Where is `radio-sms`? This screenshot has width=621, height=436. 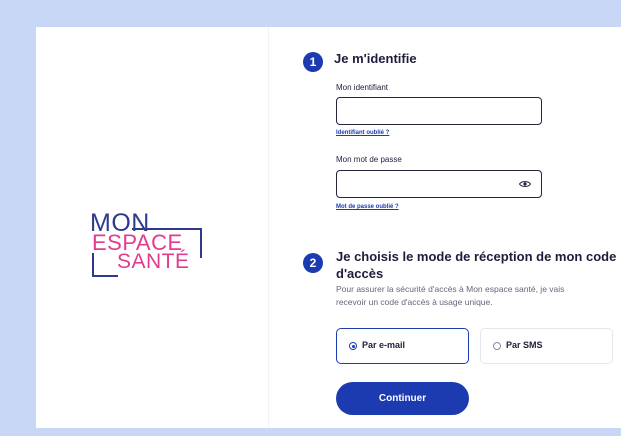 radio-sms is located at coordinates (497, 346).